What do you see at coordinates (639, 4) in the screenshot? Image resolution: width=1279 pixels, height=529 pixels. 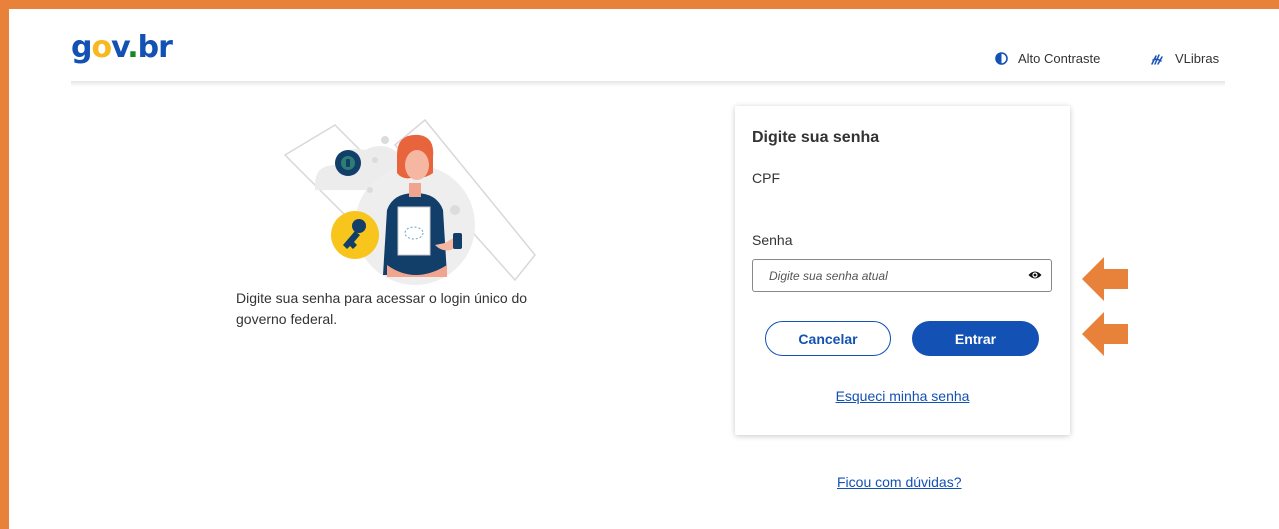 I see `annotation-frame-top` at bounding box center [639, 4].